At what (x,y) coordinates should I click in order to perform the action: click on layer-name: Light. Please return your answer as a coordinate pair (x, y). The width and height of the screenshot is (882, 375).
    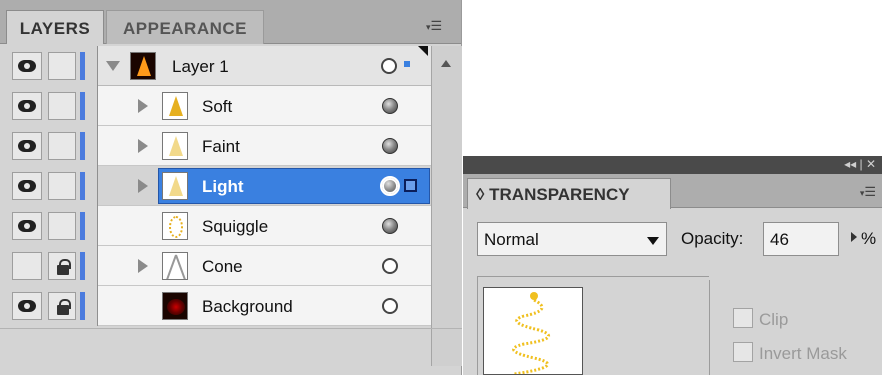
    Looking at the image, I should click on (223, 187).